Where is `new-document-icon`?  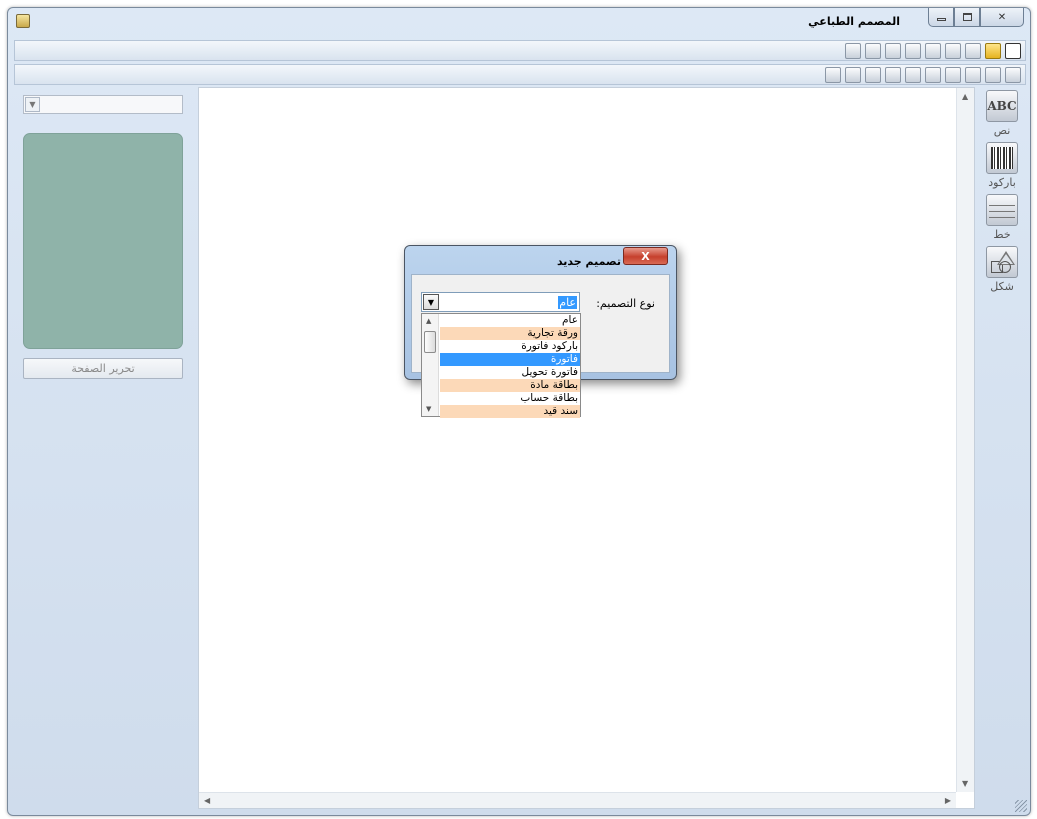
new-document-icon is located at coordinates (1013, 51).